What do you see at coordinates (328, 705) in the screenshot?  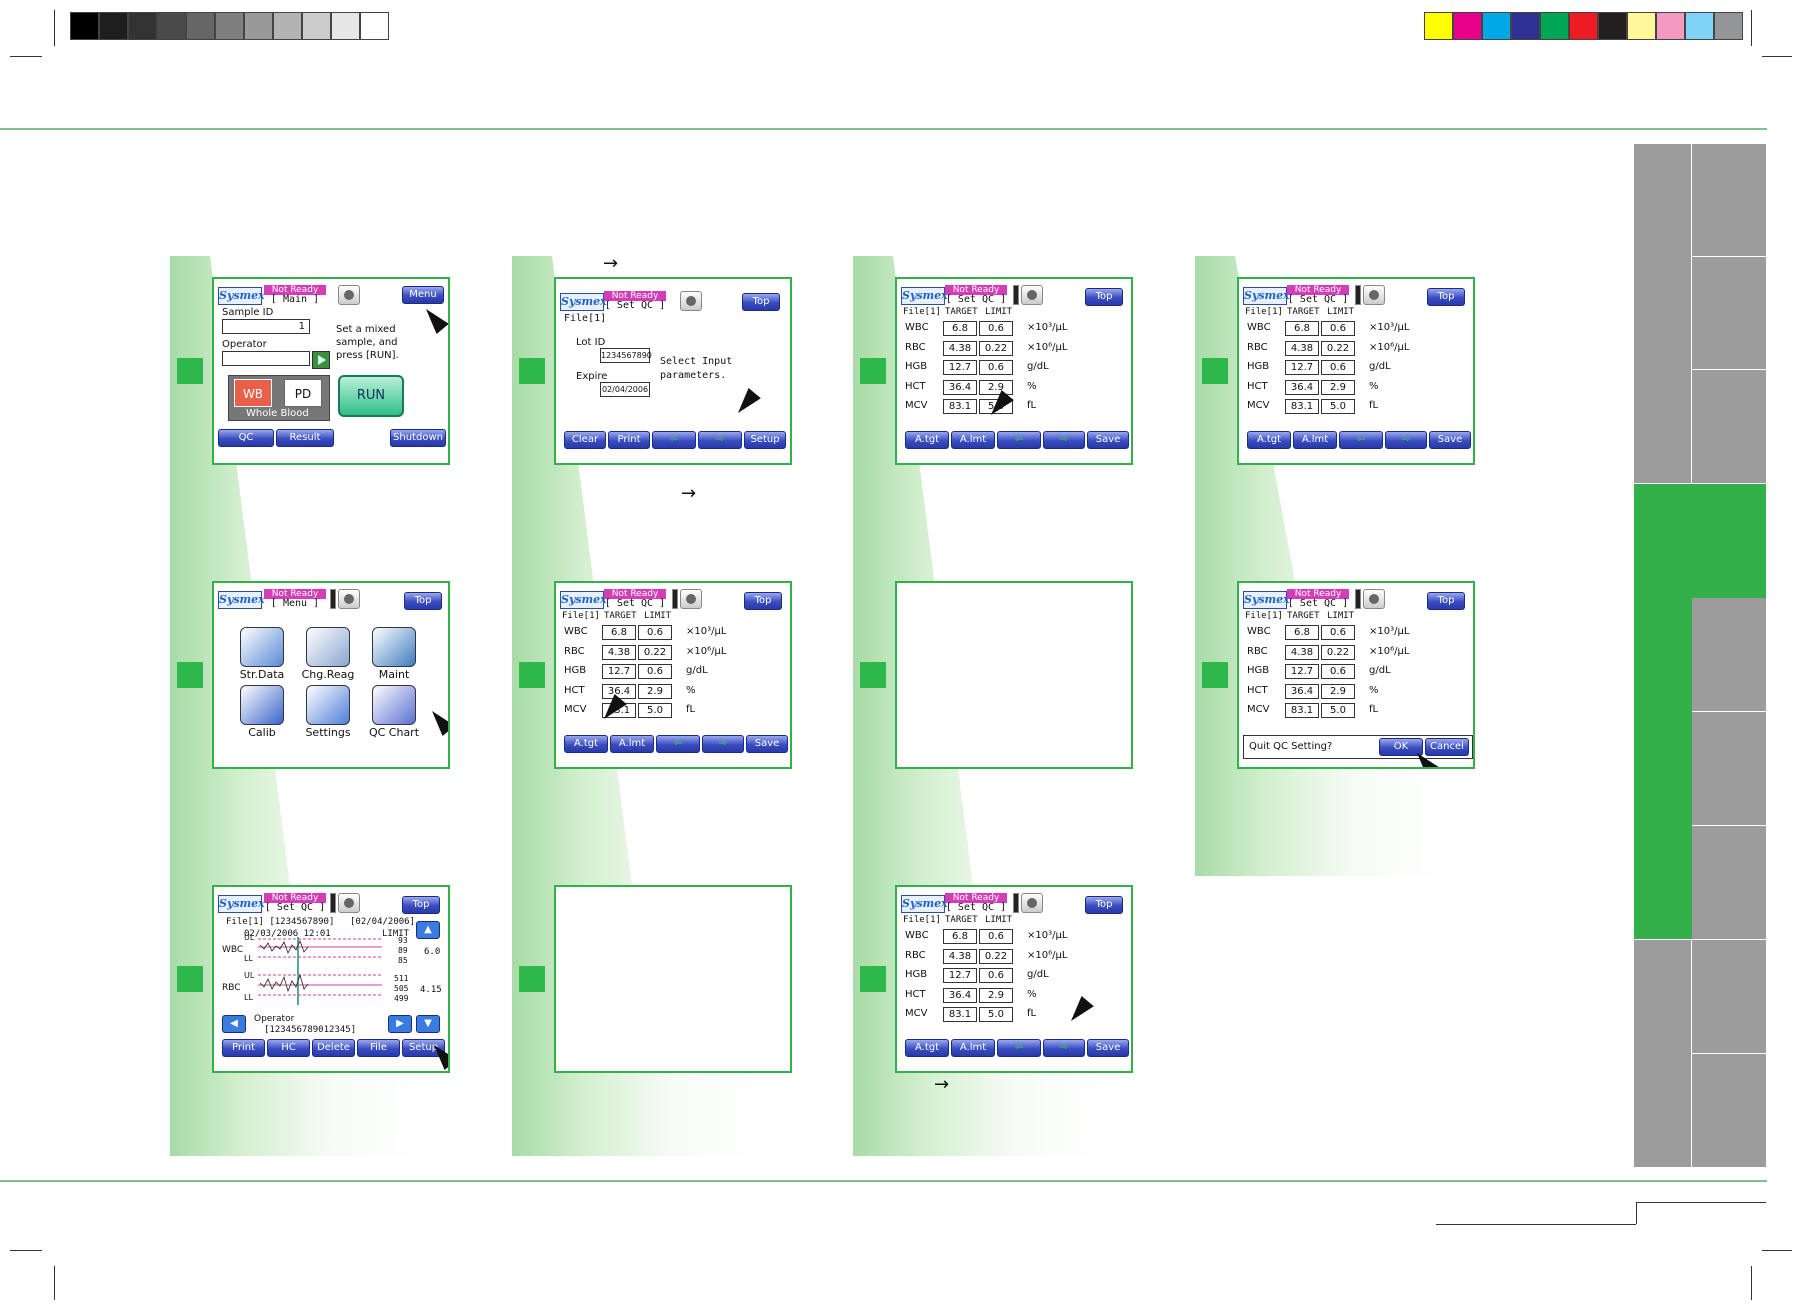 I see `menu-settings-icon` at bounding box center [328, 705].